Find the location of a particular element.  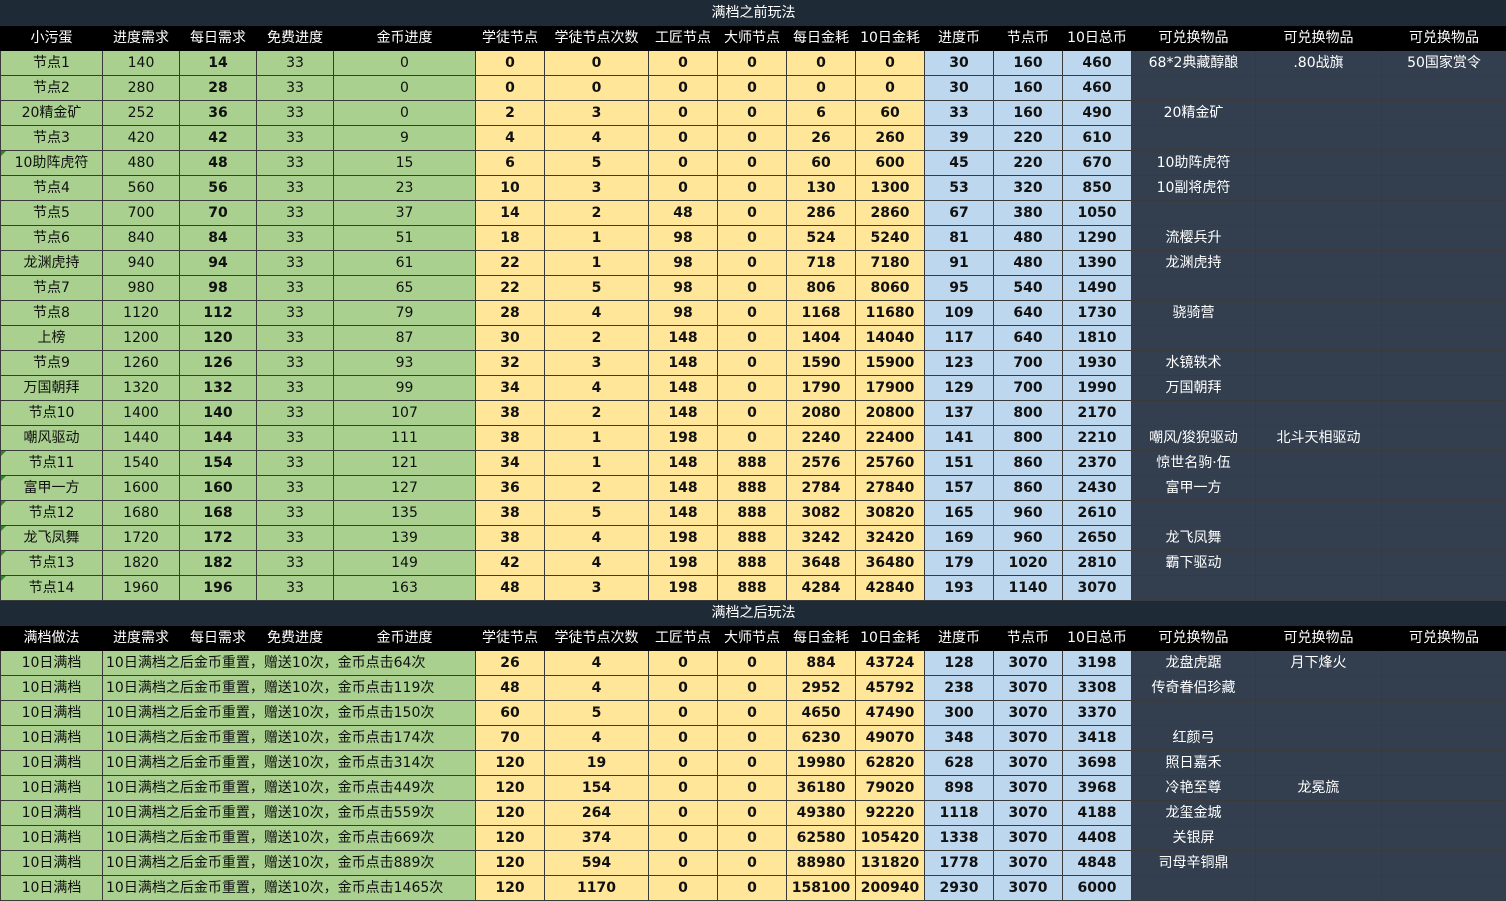

table-cell: 898 is located at coordinates (959, 788).